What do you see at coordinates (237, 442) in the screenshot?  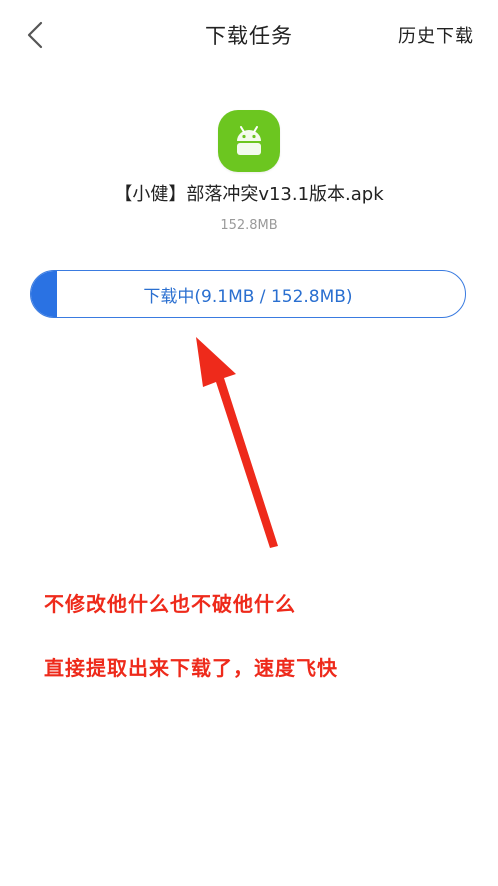 I see `red-arrow-annotation` at bounding box center [237, 442].